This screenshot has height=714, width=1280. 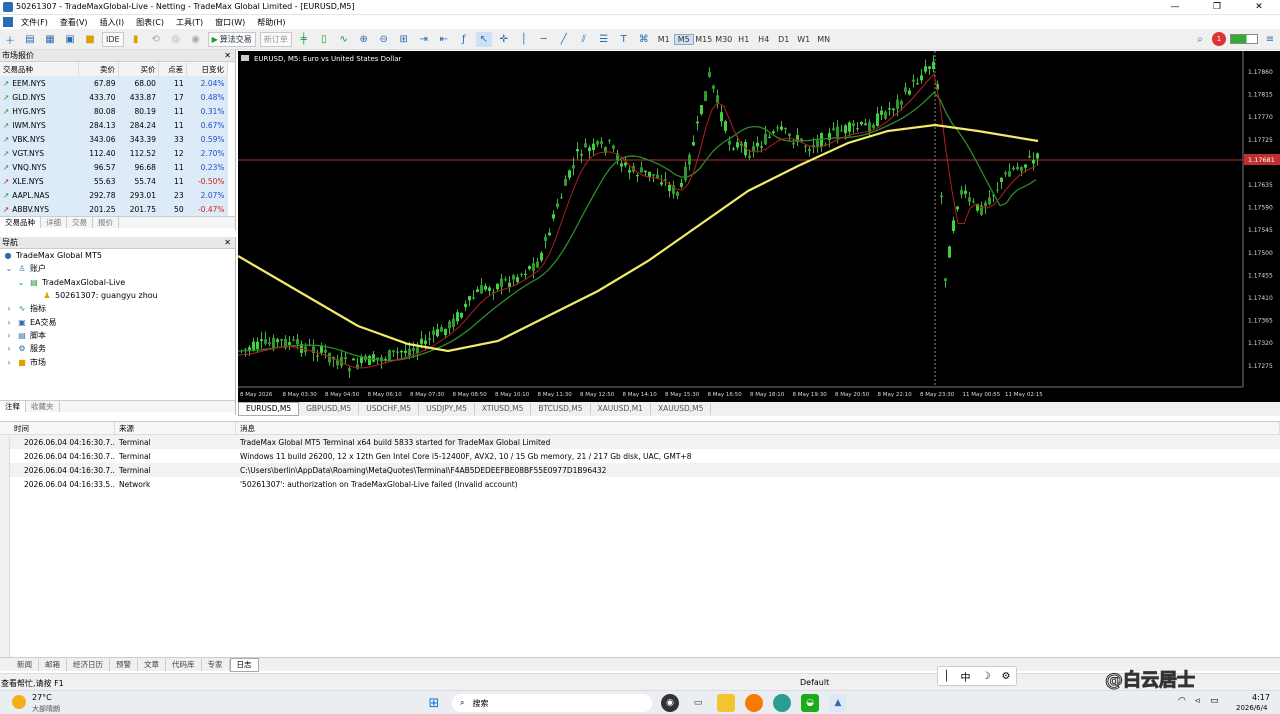 What do you see at coordinates (207, 69) in the screenshot?
I see `col-daily-change: 日变化` at bounding box center [207, 69].